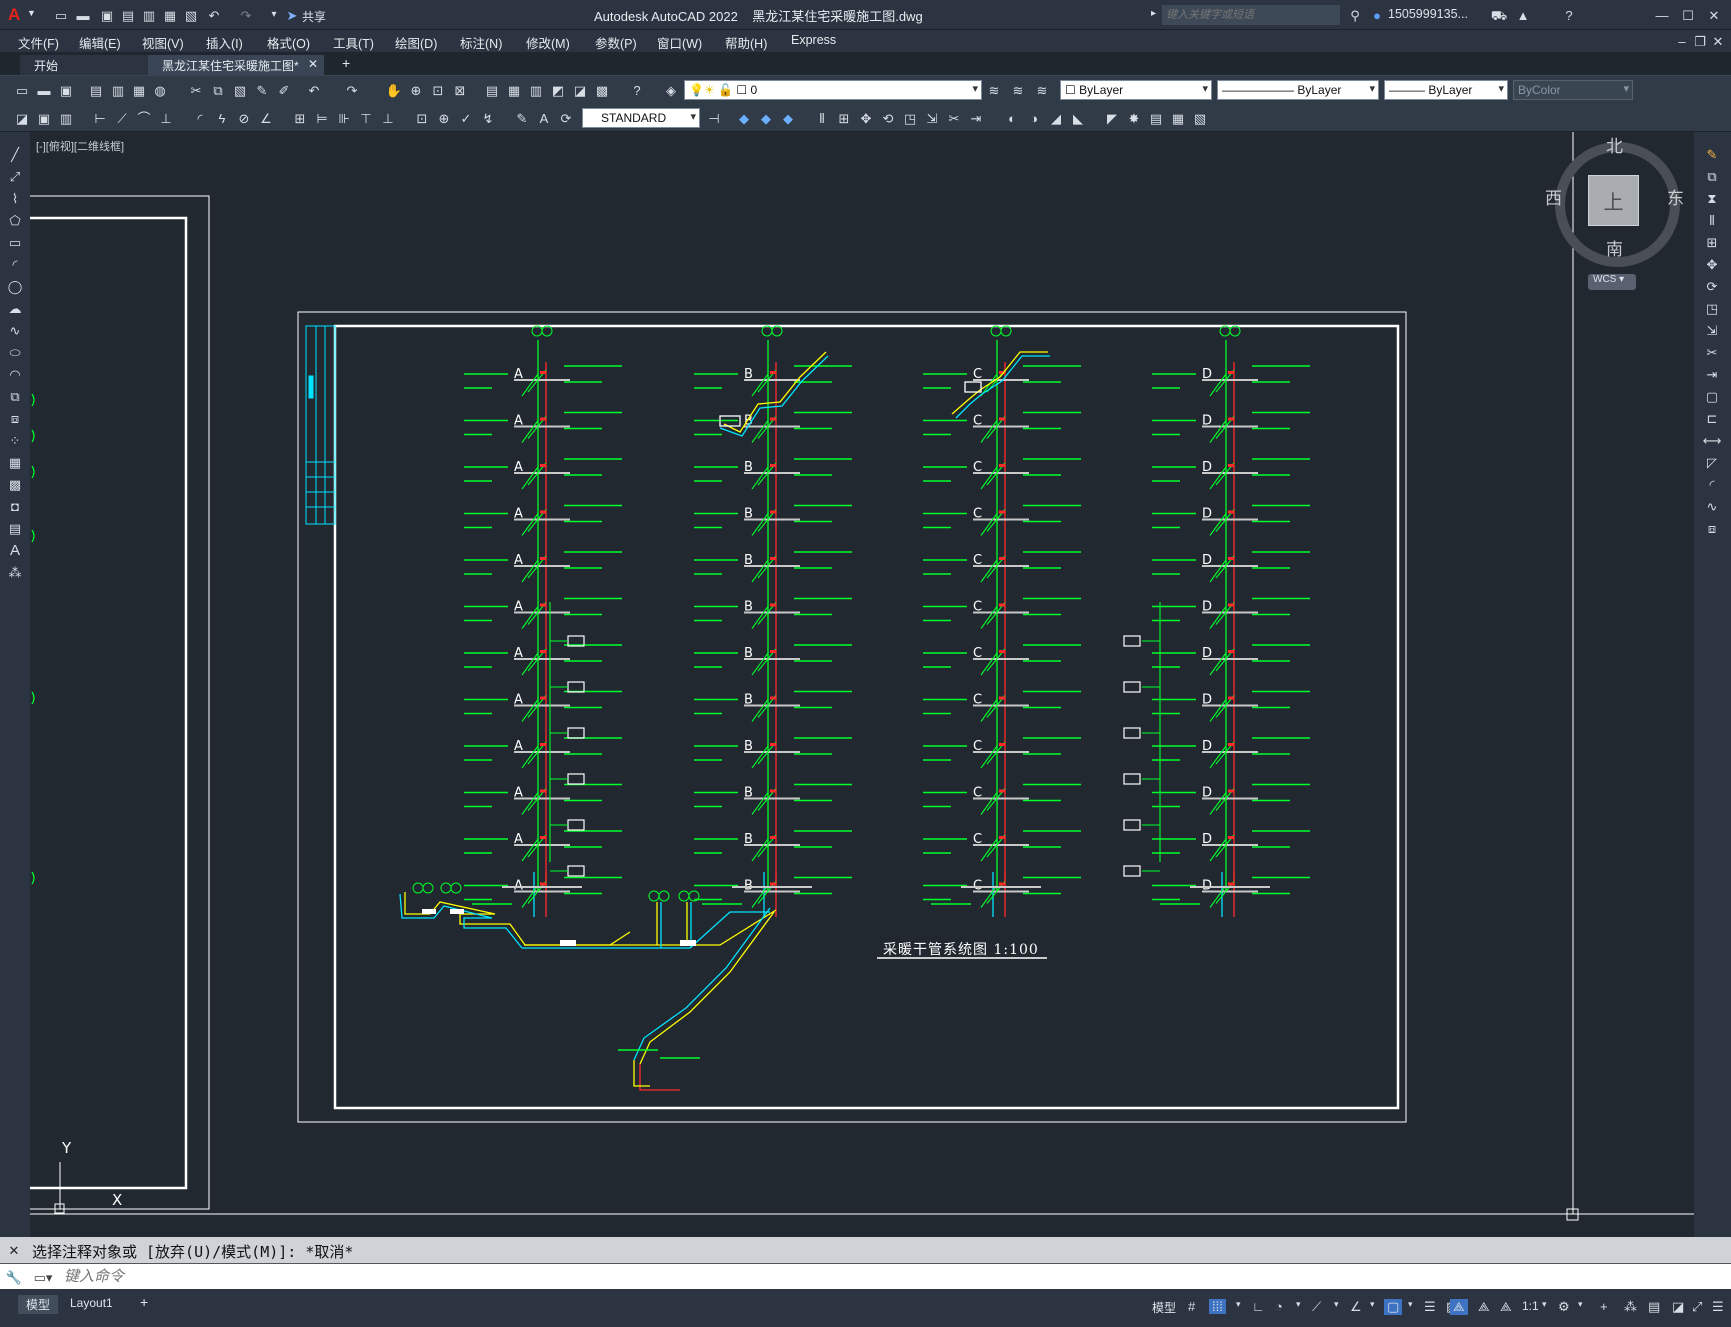  Describe the element at coordinates (1499, 15) in the screenshot. I see `cart-icon: ⛟` at that location.